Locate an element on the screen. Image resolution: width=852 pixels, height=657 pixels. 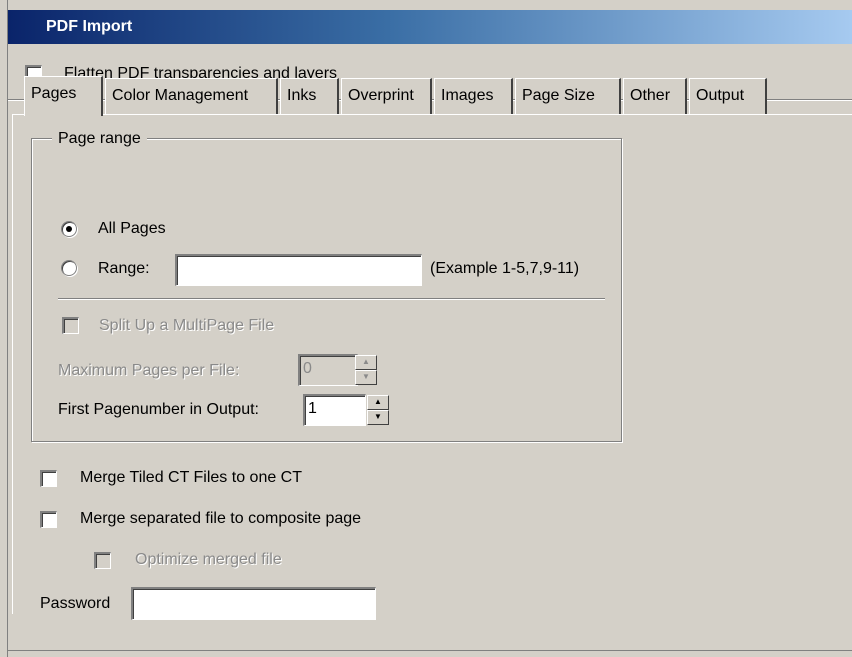
merge-separated-checkbox is located at coordinates (48, 519).